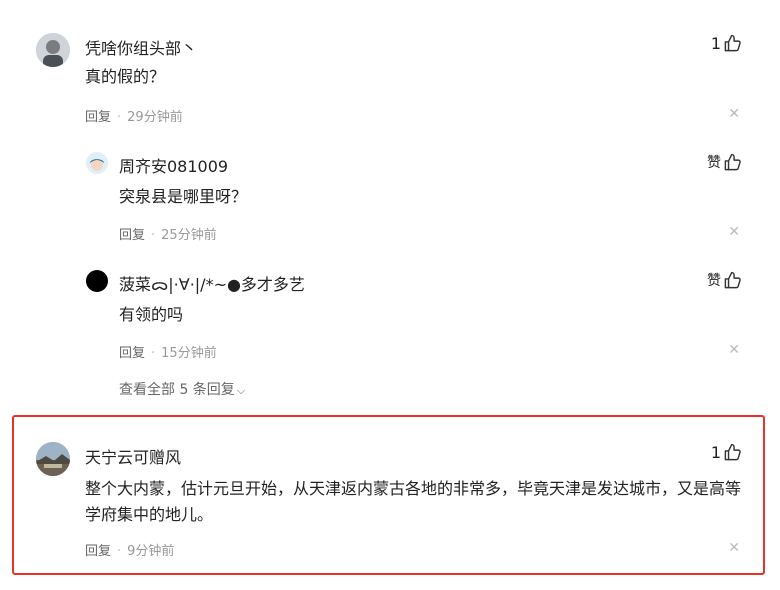 The height and width of the screenshot is (590, 780). I want to click on comment-author: 天宁云可赠风, so click(133, 456).